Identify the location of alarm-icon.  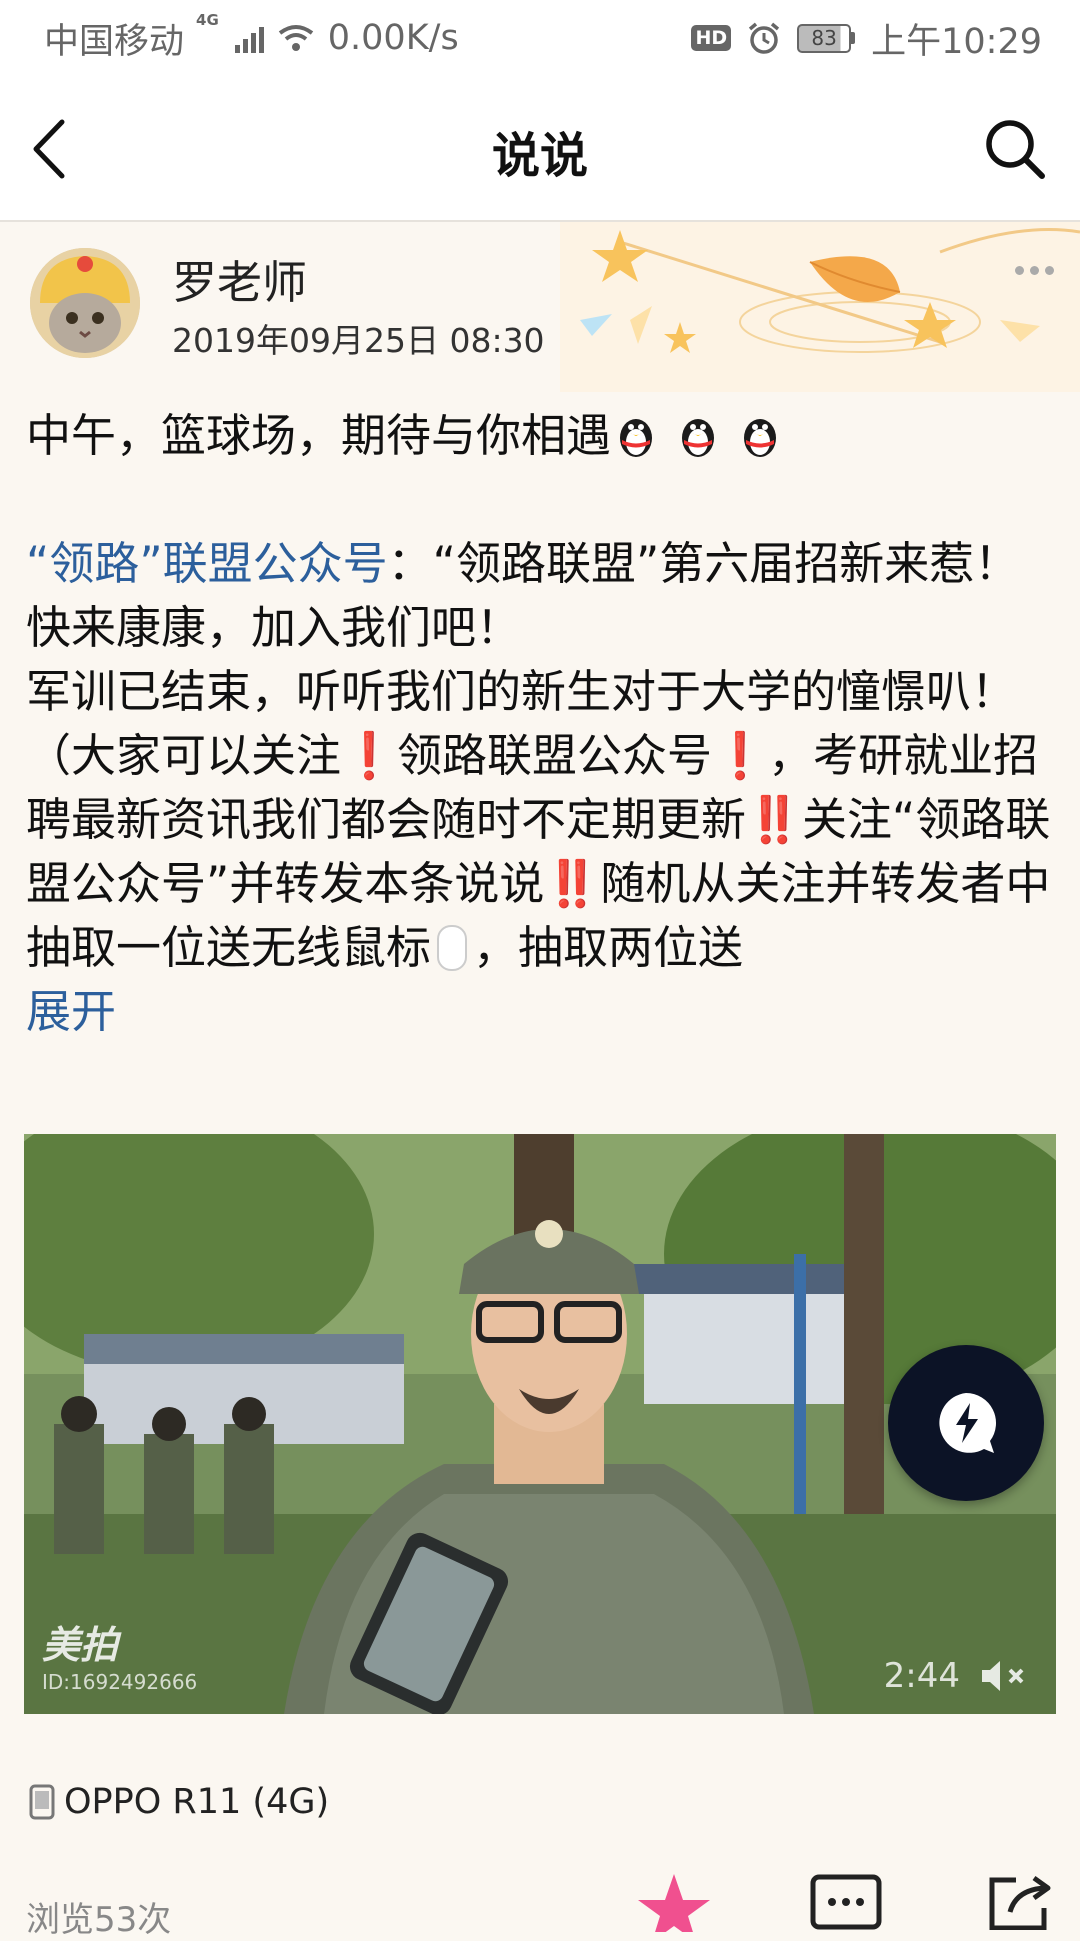
(764, 38).